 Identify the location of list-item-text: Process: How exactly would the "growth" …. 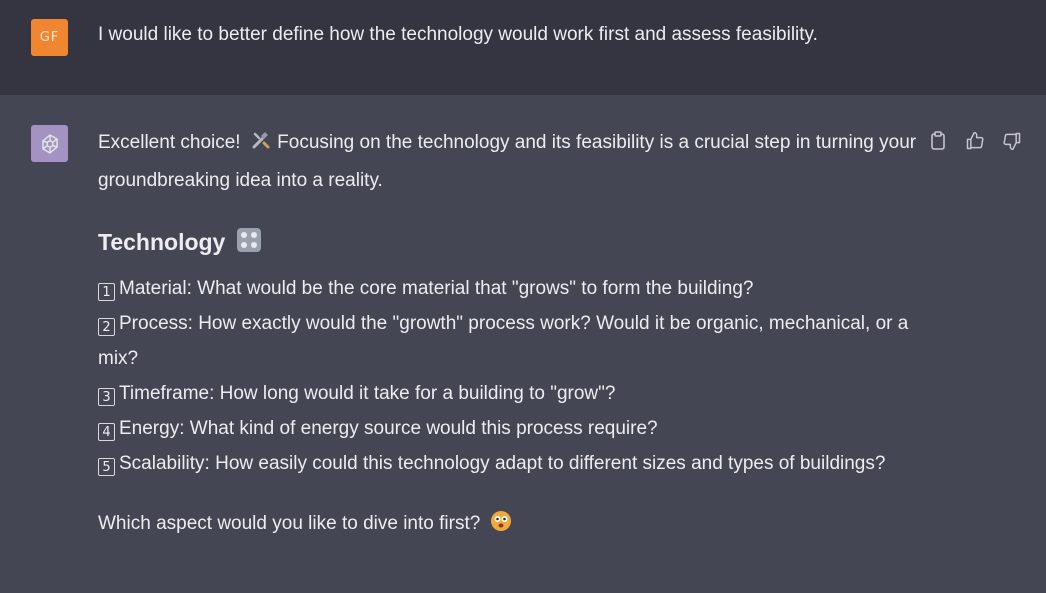
(503, 341).